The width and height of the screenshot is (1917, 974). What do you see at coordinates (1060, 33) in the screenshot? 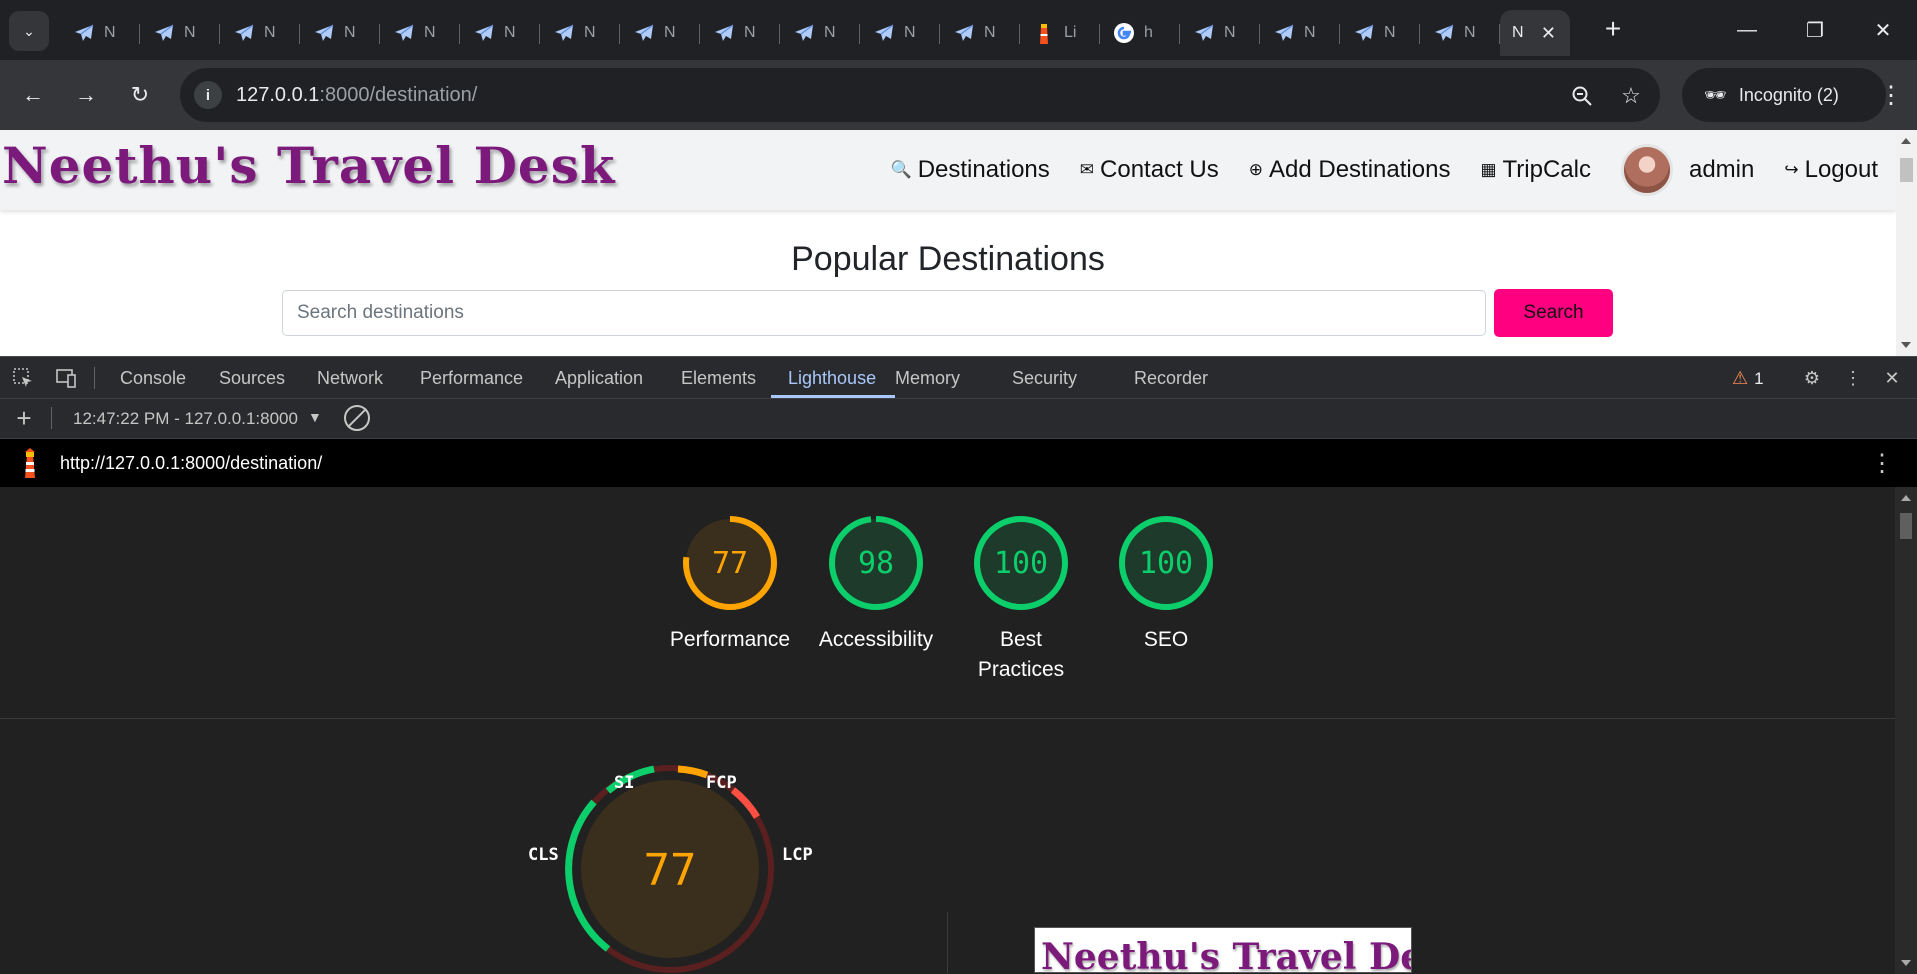
I see `browser-tab: Li` at bounding box center [1060, 33].